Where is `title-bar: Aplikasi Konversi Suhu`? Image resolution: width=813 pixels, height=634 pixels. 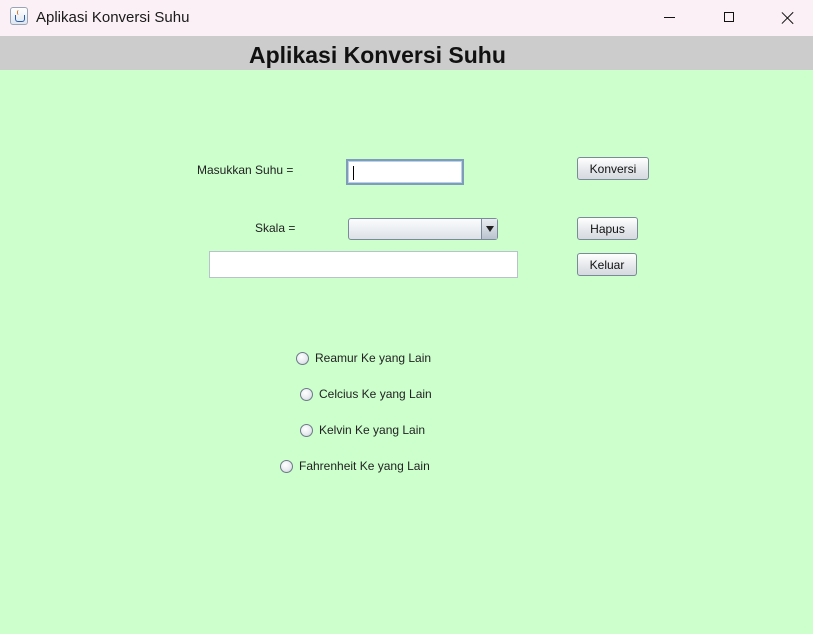
title-bar: Aplikasi Konversi Suhu is located at coordinates (406, 18).